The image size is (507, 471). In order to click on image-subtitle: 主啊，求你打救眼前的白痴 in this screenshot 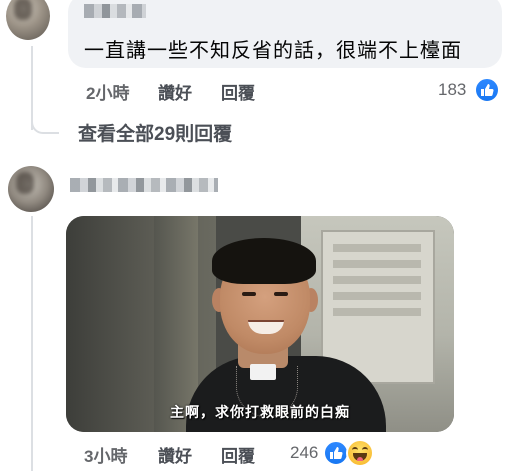, I will do `click(260, 412)`.